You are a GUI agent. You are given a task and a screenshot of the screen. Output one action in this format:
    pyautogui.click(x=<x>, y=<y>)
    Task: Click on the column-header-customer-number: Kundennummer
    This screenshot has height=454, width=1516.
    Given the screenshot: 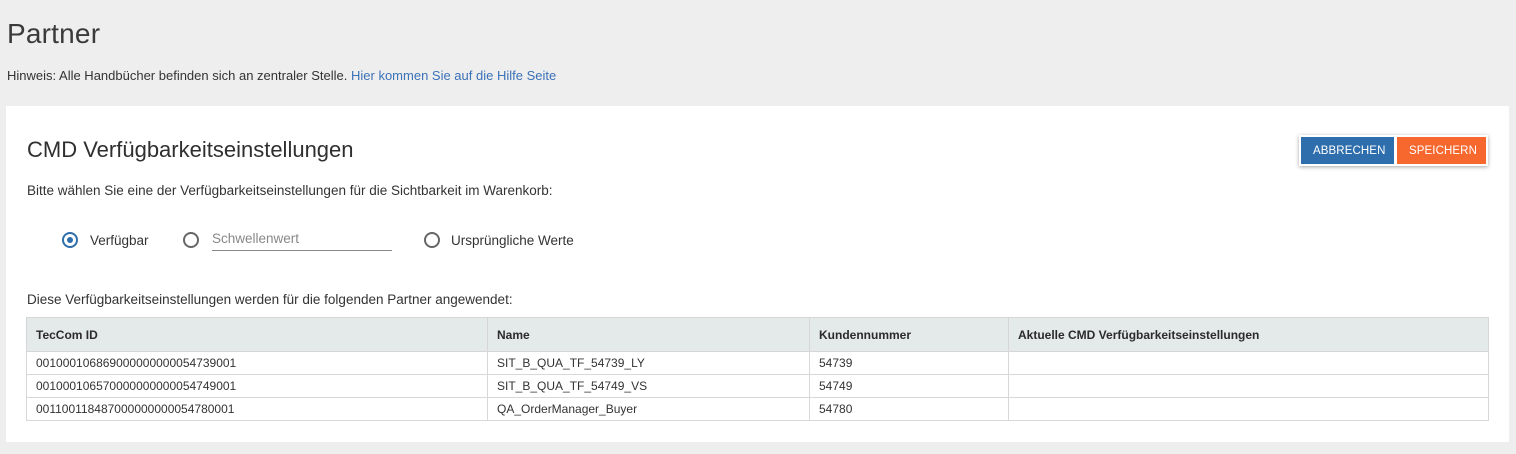 What is the action you would take?
    pyautogui.click(x=909, y=334)
    